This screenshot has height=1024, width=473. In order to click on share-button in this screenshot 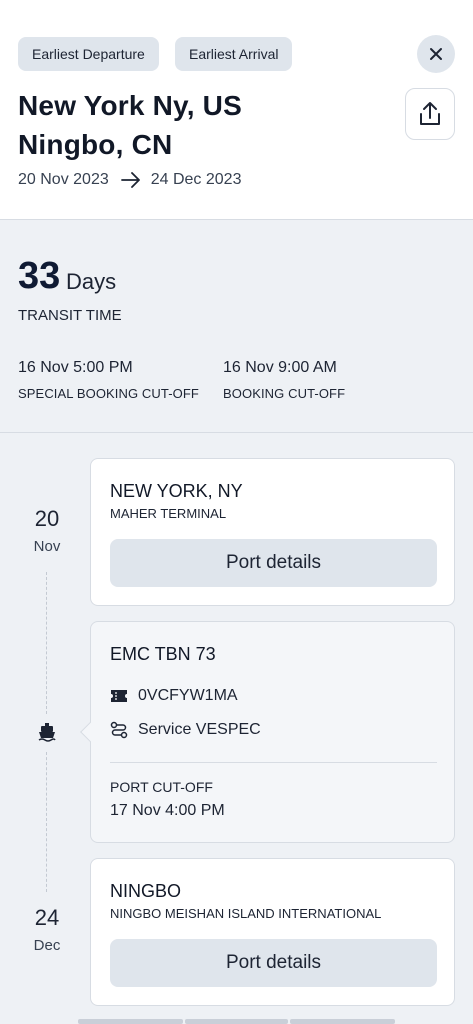, I will do `click(430, 114)`.